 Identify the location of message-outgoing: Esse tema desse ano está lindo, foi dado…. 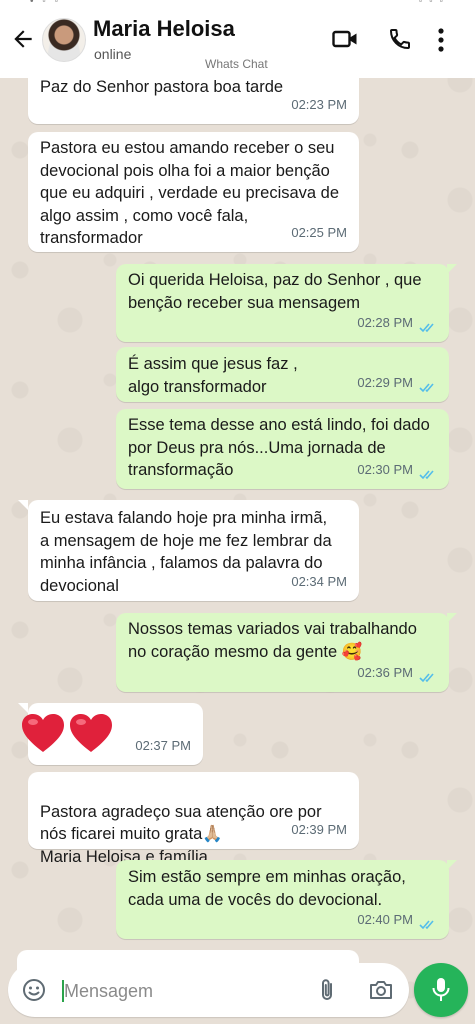
(282, 449).